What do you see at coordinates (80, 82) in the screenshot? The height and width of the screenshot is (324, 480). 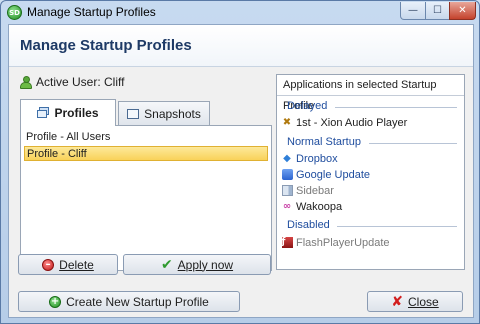 I see `active-user-label: Active User: Cliff` at bounding box center [80, 82].